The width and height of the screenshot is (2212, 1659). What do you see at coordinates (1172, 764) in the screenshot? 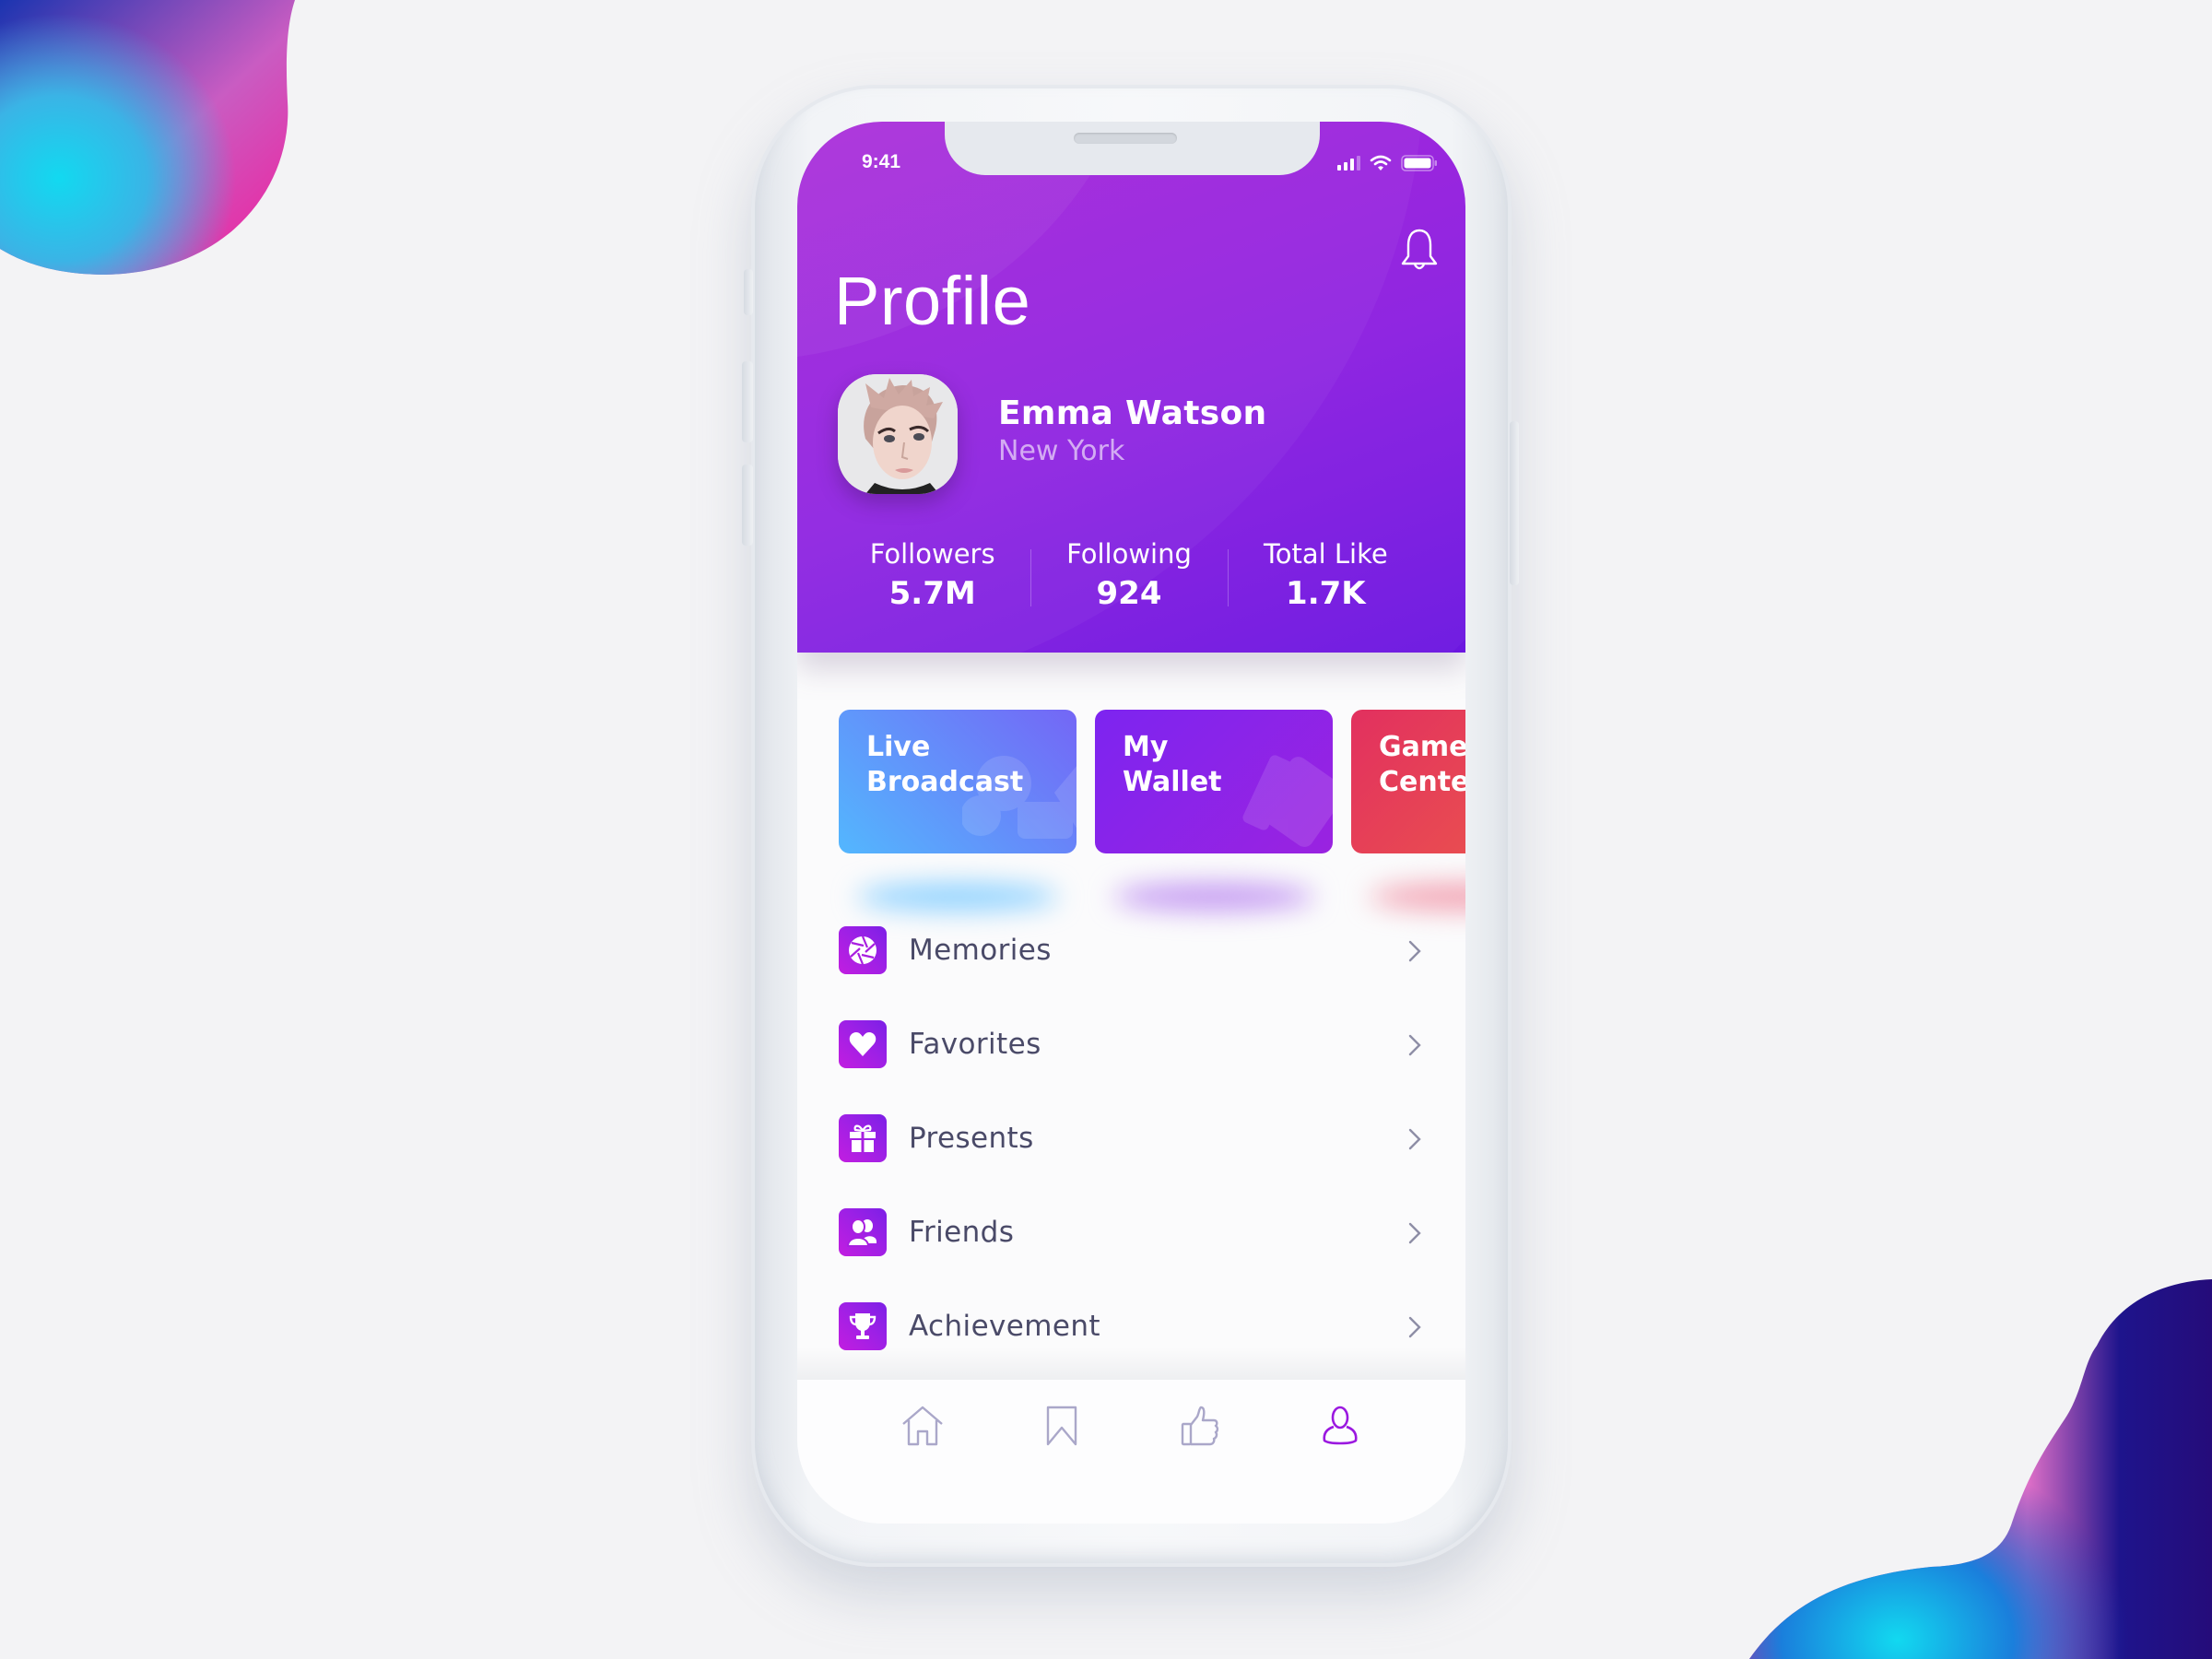
I see `card-label: My Wallet` at bounding box center [1172, 764].